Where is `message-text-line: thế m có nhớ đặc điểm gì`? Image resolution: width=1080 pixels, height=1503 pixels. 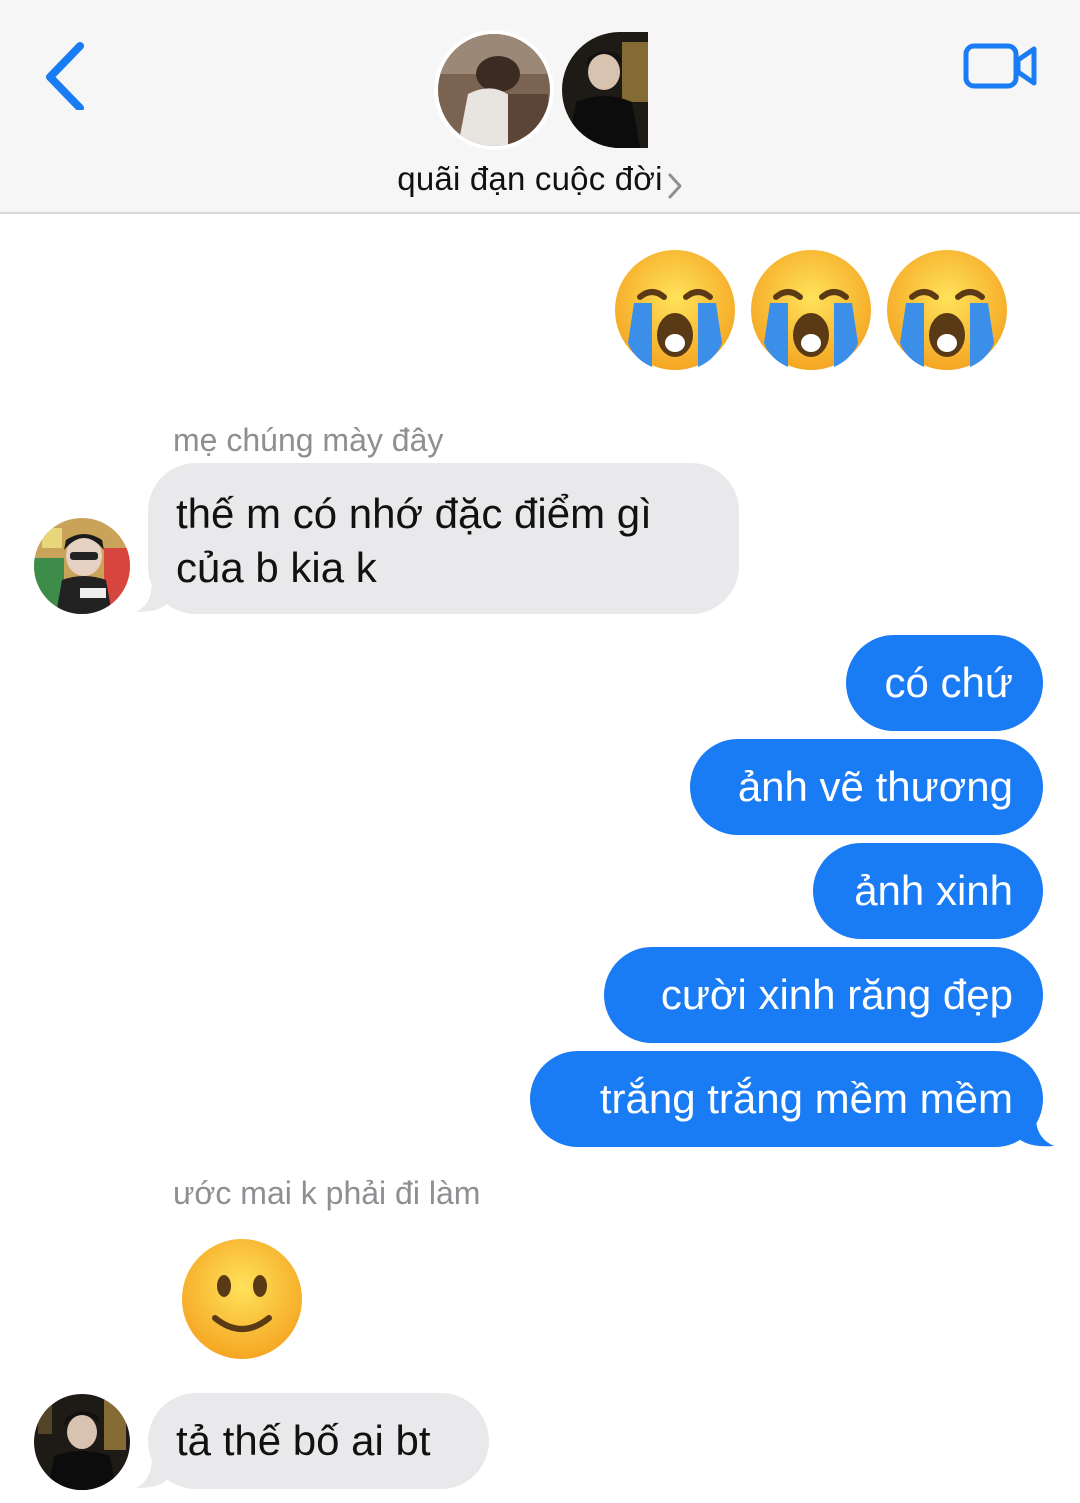 message-text-line: thế m có nhớ đặc điểm gì is located at coordinates (414, 513).